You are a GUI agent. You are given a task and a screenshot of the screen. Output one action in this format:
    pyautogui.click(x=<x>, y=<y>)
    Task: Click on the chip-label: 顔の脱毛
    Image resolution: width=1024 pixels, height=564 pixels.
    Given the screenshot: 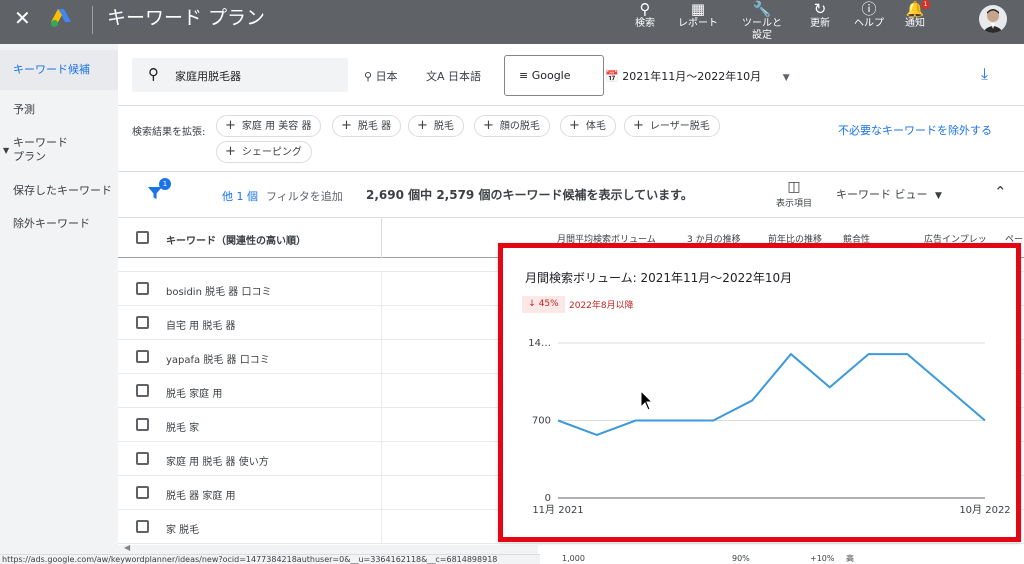 What is the action you would take?
    pyautogui.click(x=519, y=126)
    